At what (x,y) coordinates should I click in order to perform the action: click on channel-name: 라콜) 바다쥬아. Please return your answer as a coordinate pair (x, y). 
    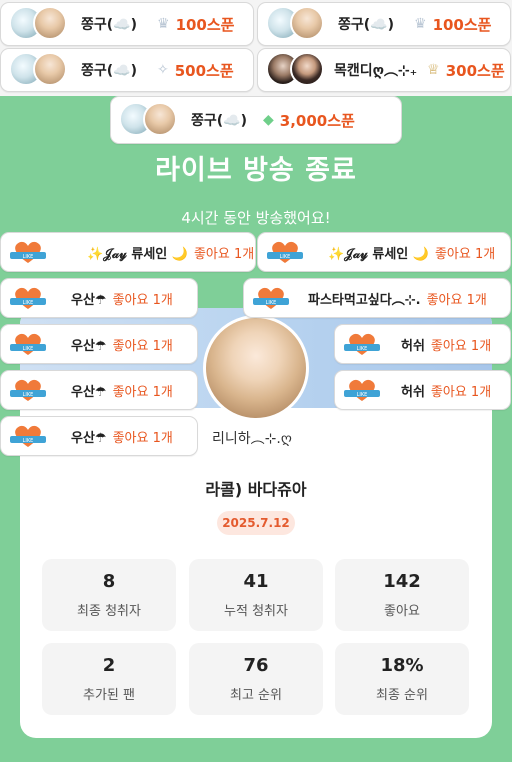
    Looking at the image, I should click on (256, 489).